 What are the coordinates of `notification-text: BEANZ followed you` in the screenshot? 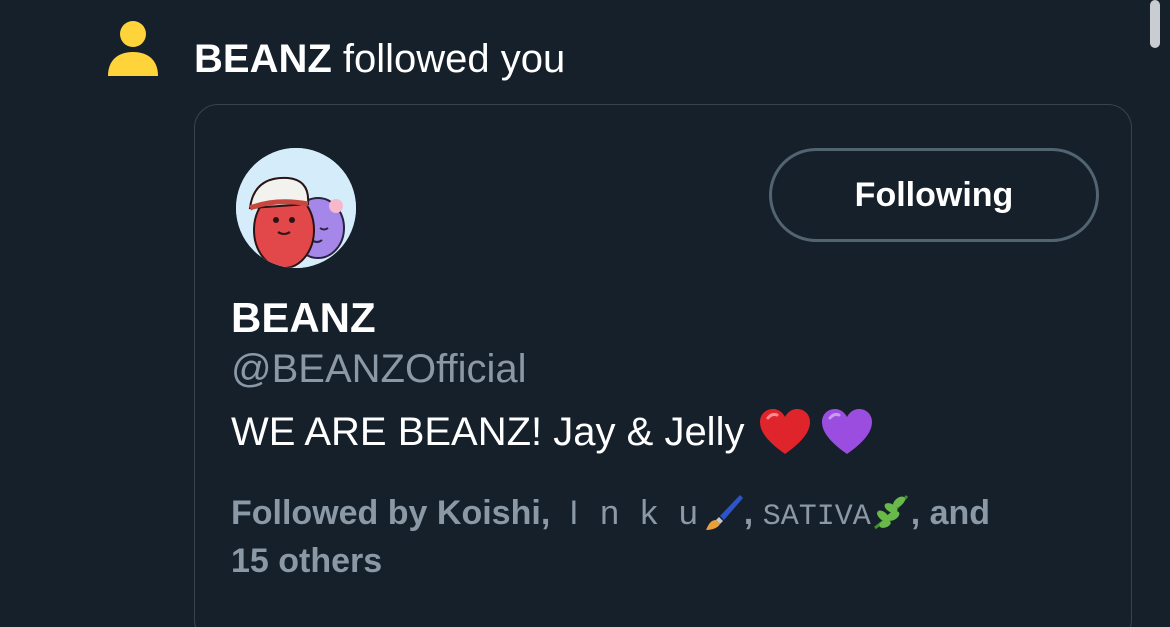 It's located at (379, 59).